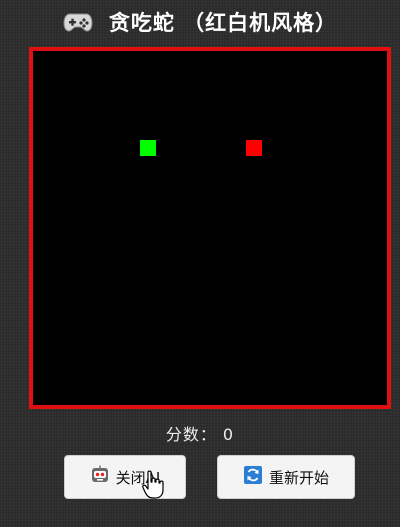  Describe the element at coordinates (78, 22) in the screenshot. I see `gamepad-icon` at that location.